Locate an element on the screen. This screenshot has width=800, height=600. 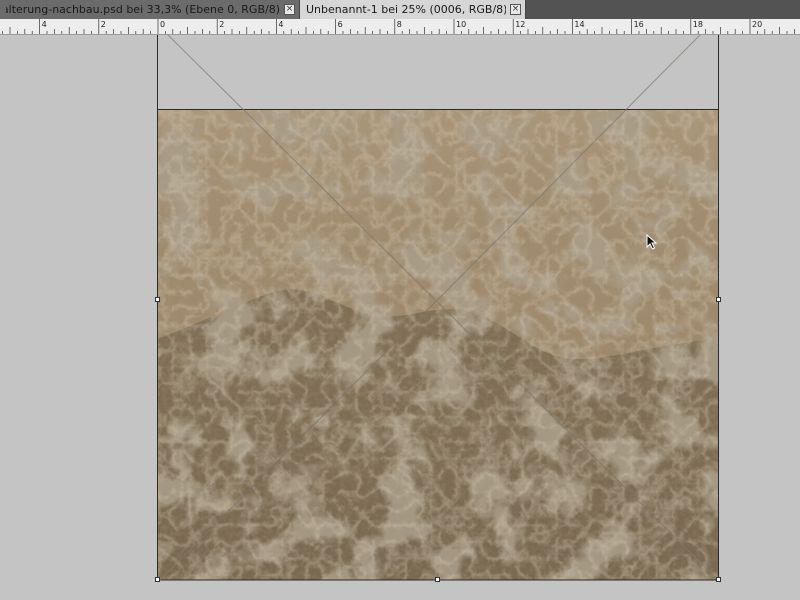
transform-handle-middle-left is located at coordinates (157, 299).